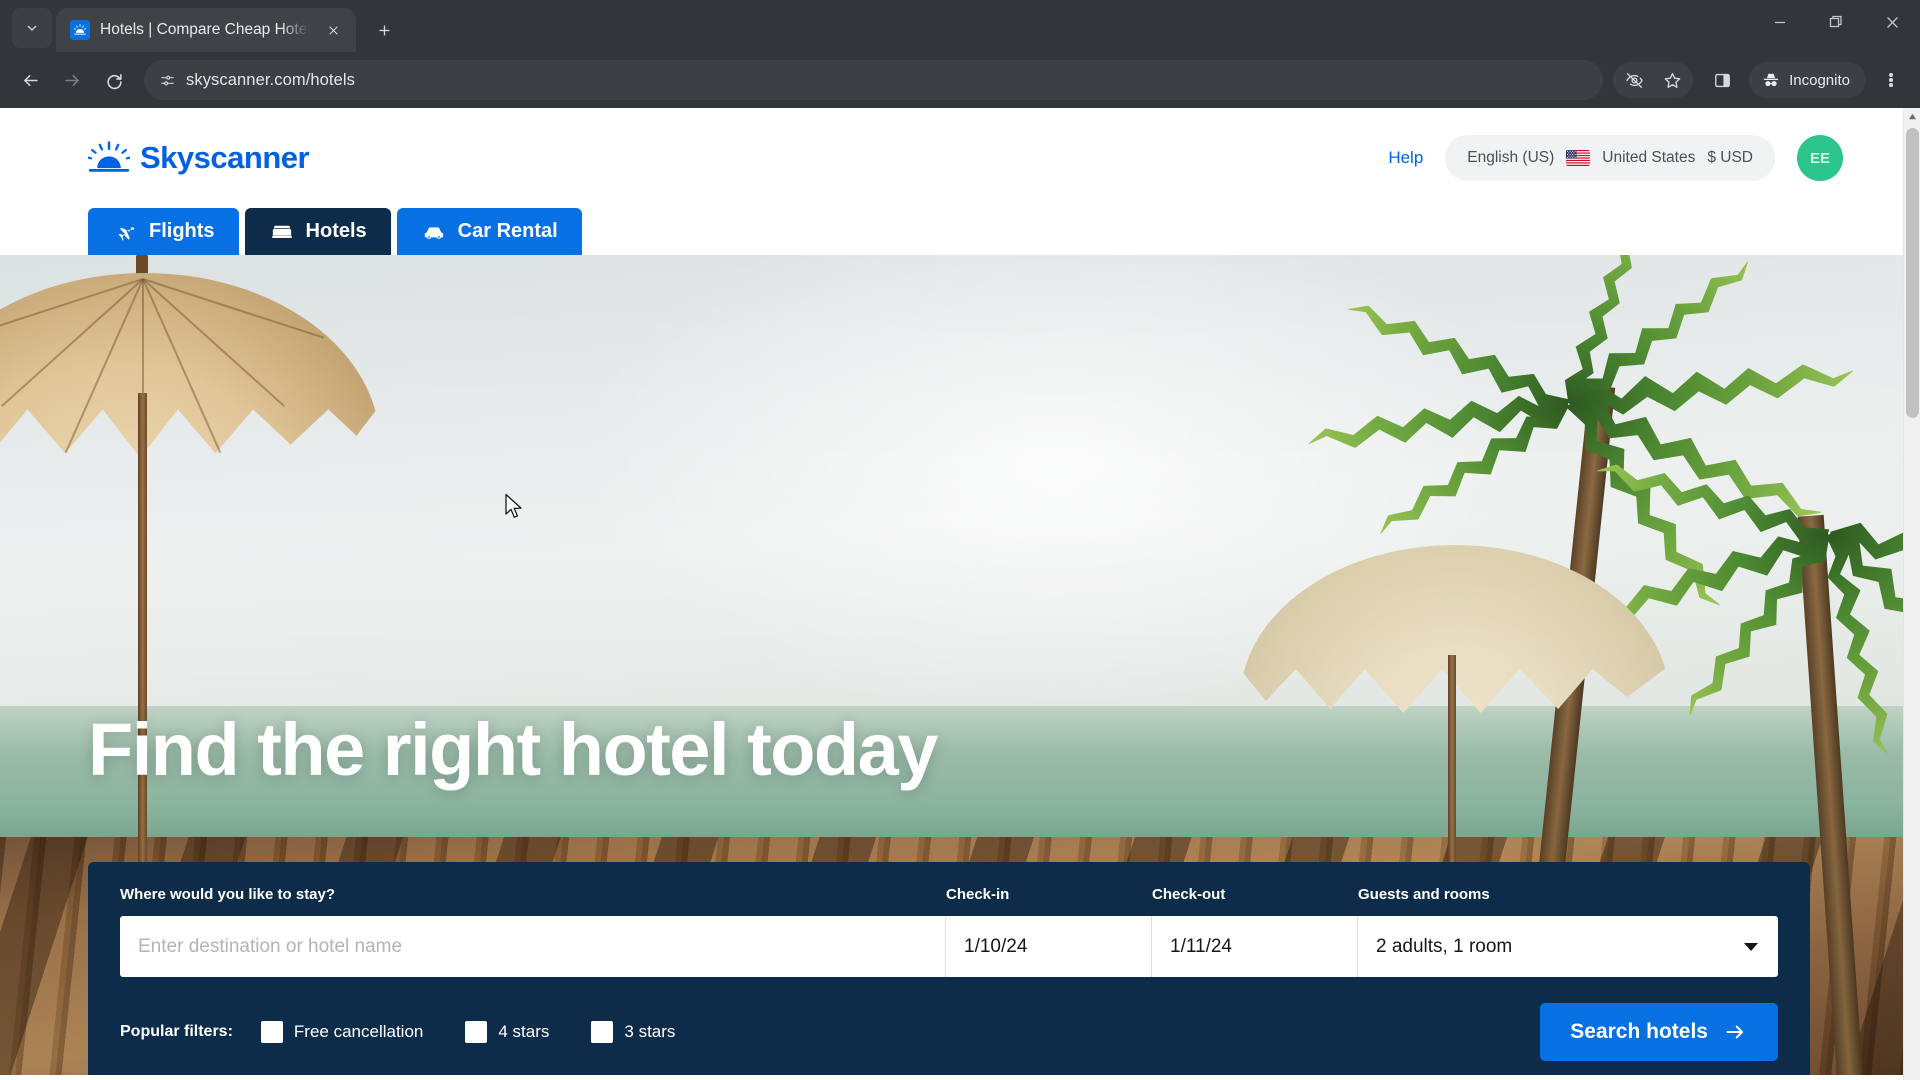 The image size is (1920, 1080). What do you see at coordinates (126, 233) in the screenshot?
I see `airplane-icon` at bounding box center [126, 233].